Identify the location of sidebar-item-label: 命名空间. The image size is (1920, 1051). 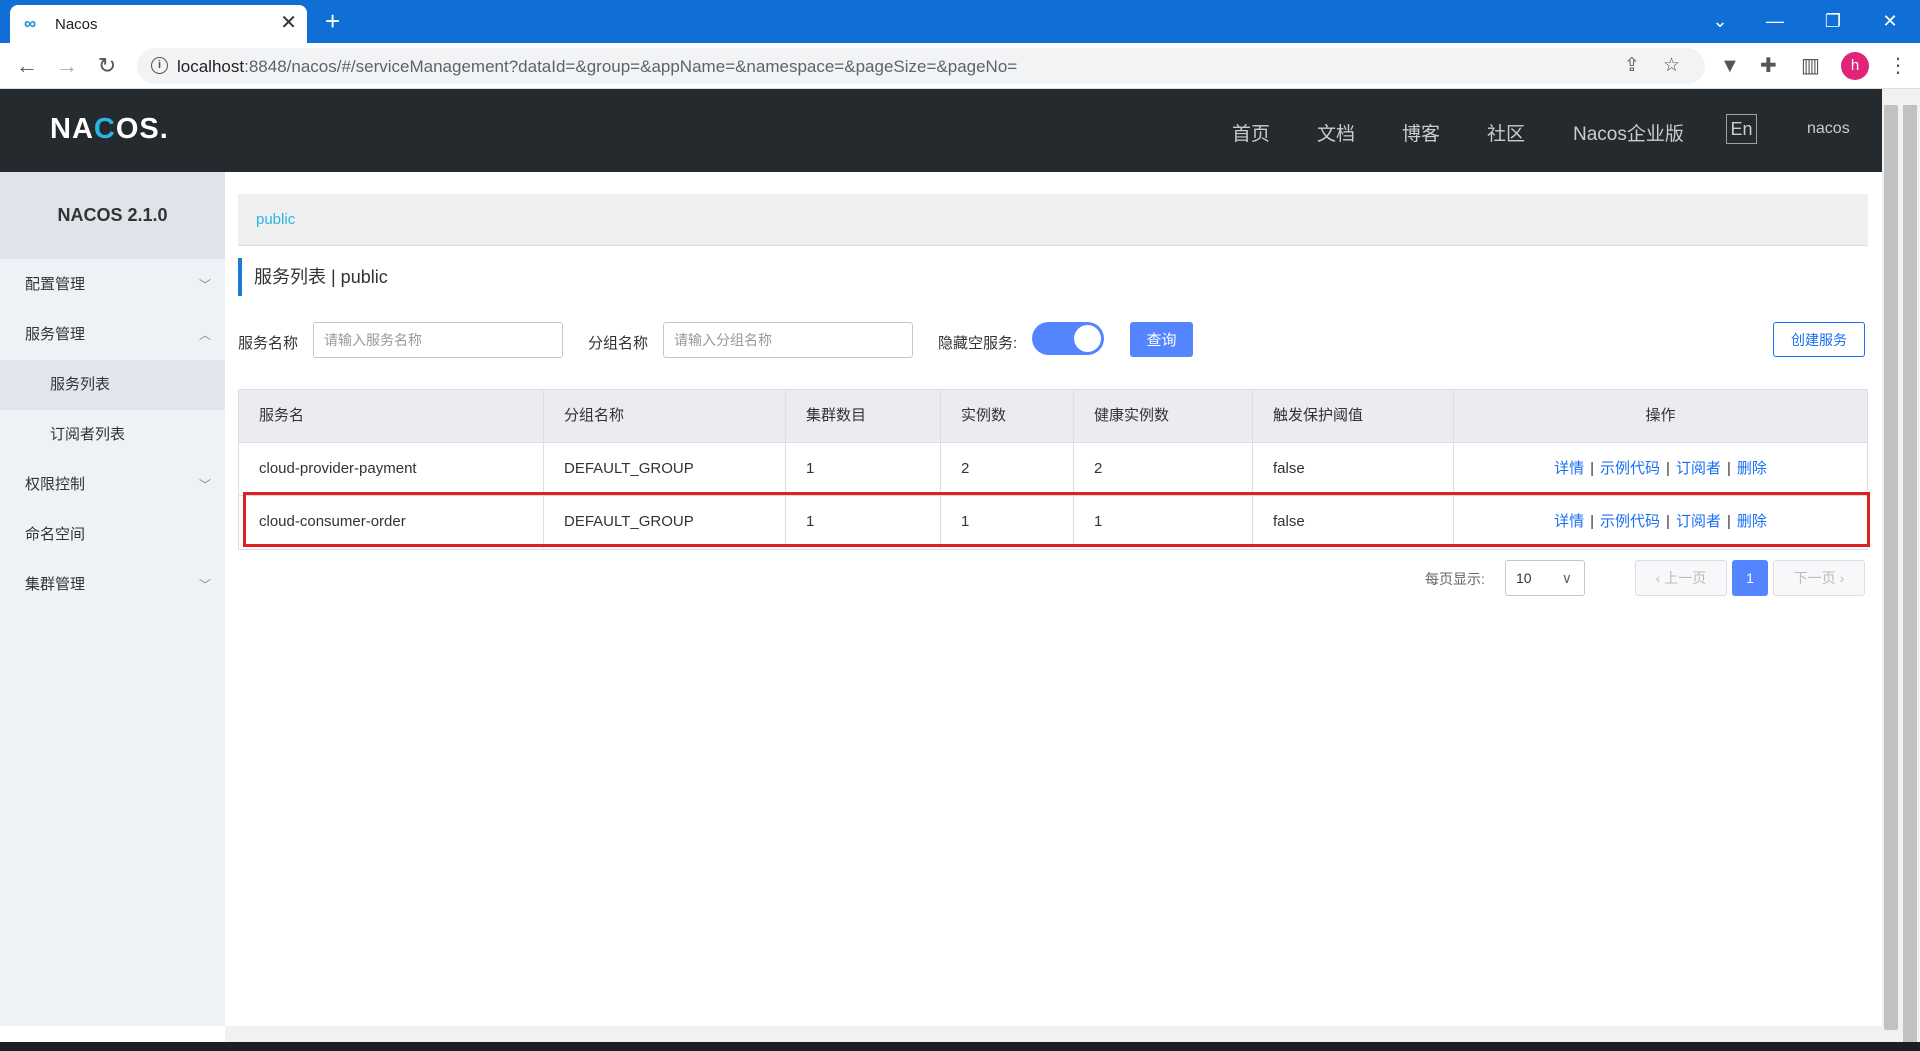
(55, 534).